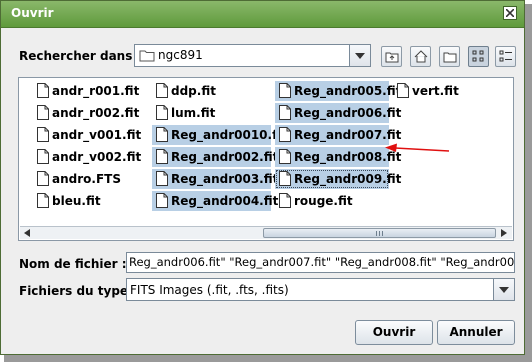 Image resolution: width=532 pixels, height=362 pixels. I want to click on file-list-item: bleu.fit, so click(92, 201).